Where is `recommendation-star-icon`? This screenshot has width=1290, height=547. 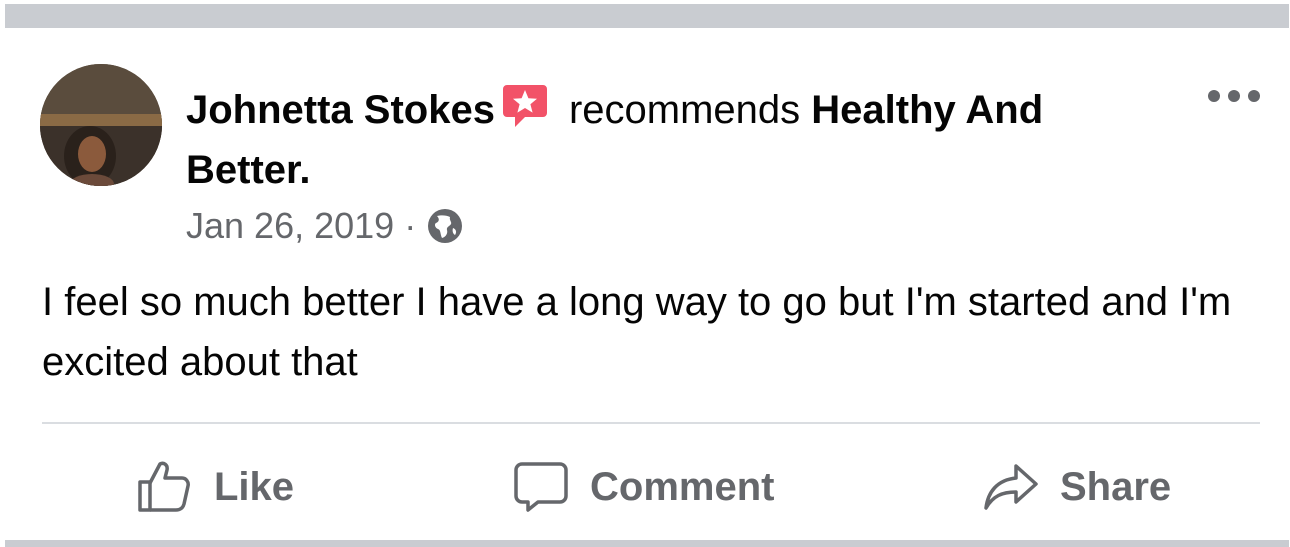 recommendation-star-icon is located at coordinates (524, 106).